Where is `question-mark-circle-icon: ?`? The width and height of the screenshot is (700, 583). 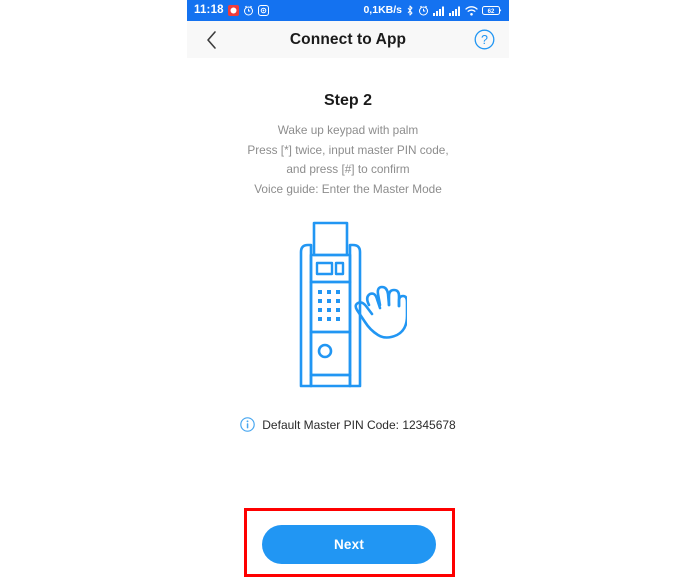
question-mark-circle-icon: ? is located at coordinates (484, 39).